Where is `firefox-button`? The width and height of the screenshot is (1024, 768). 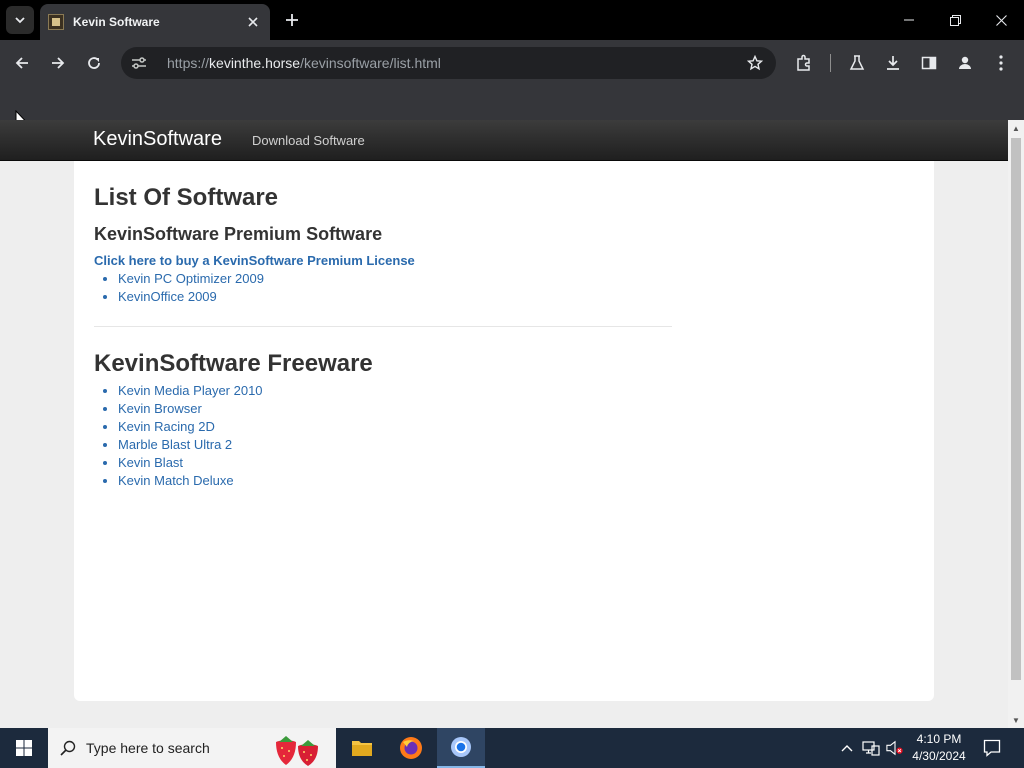 firefox-button is located at coordinates (411, 748).